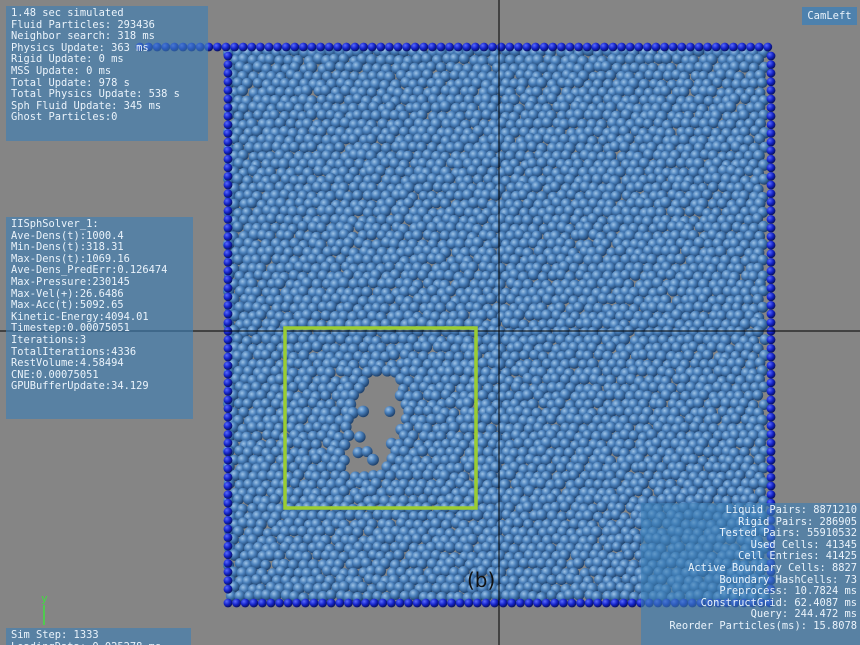 The height and width of the screenshot is (645, 860). I want to click on stat-line: Total Physics Update: 538 s, so click(95, 94).